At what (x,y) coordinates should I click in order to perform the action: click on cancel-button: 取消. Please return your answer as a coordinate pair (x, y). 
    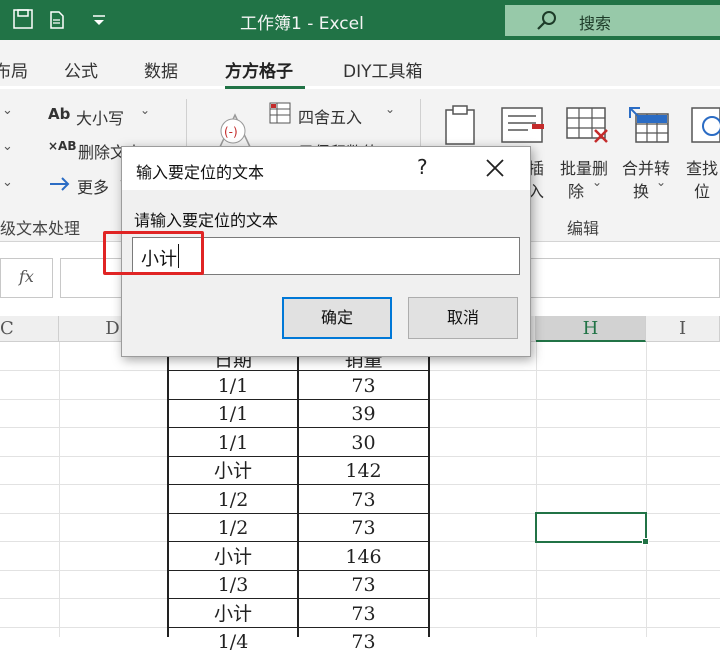
    Looking at the image, I should click on (463, 318).